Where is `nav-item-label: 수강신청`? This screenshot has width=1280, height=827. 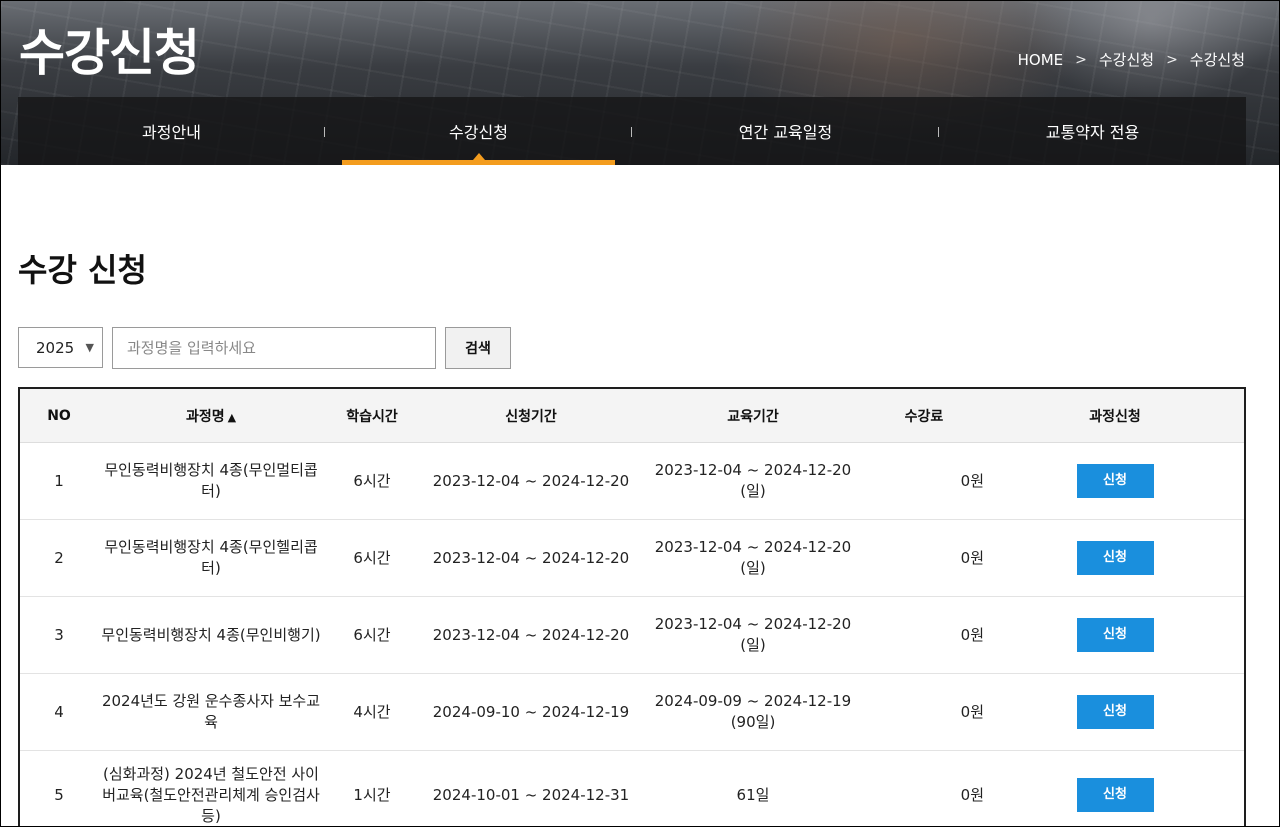
nav-item-label: 수강신청 is located at coordinates (478, 132).